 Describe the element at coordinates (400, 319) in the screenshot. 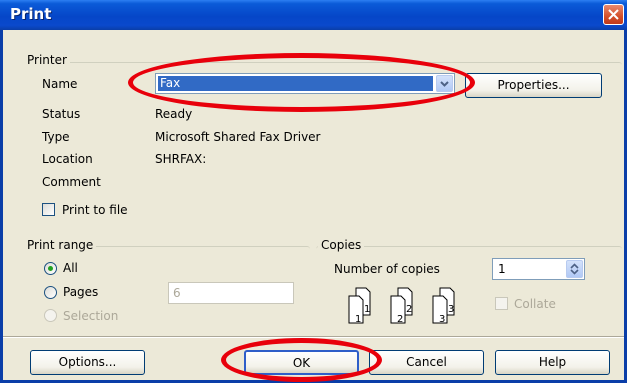

I see `collate-front-number: 2` at that location.